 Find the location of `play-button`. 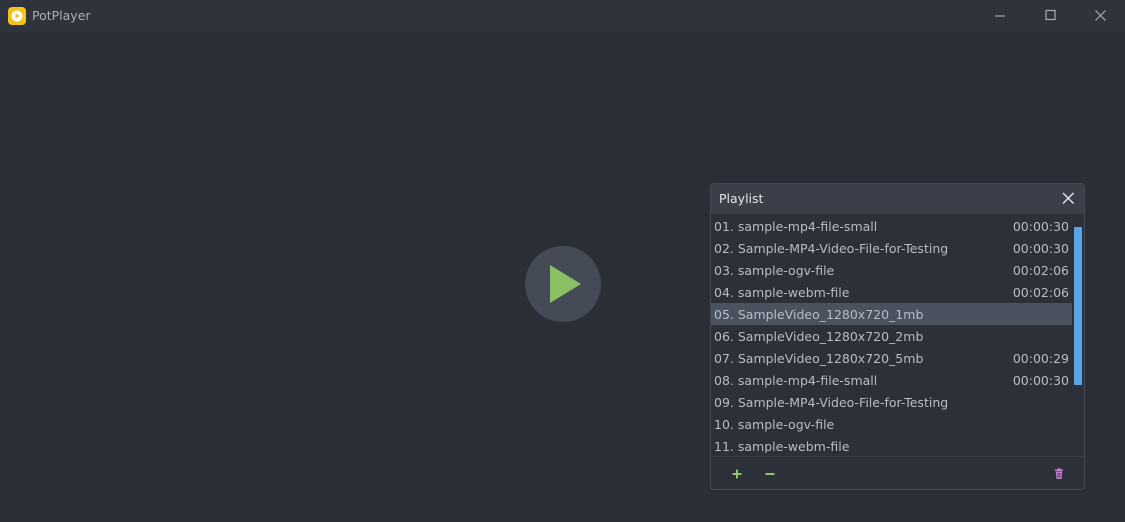

play-button is located at coordinates (563, 284).